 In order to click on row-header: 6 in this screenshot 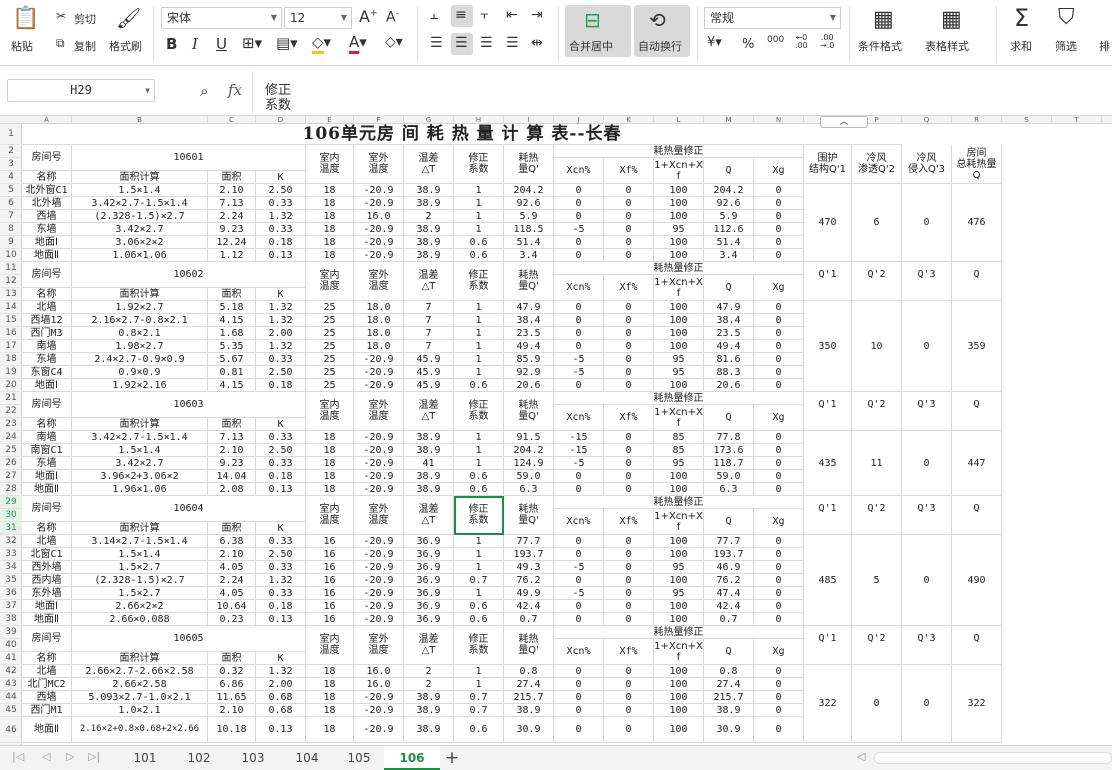, I will do `click(11, 203)`.